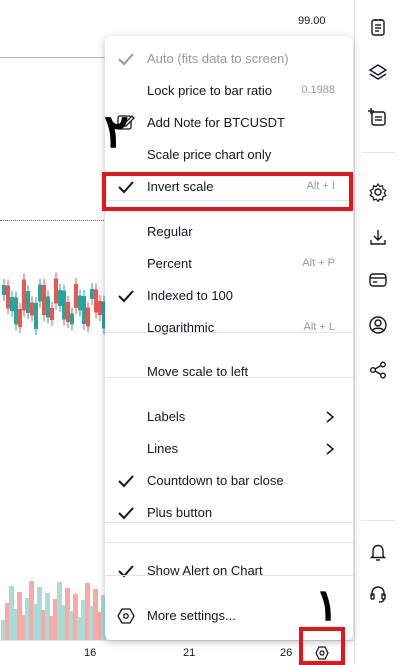  I want to click on alerts-button, so click(378, 552).